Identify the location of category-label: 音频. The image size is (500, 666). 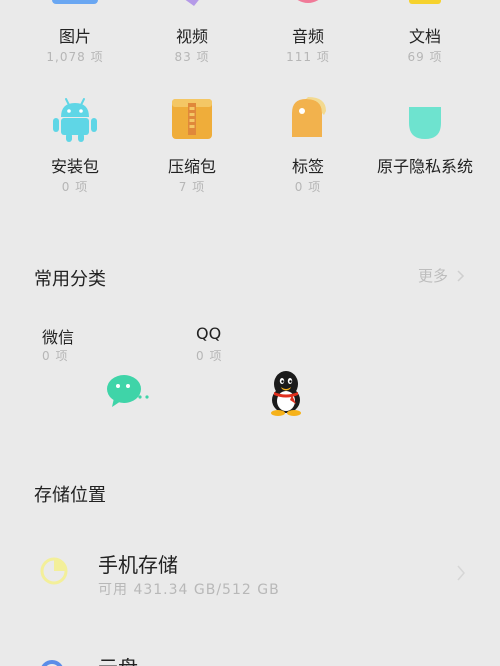
(307, 36).